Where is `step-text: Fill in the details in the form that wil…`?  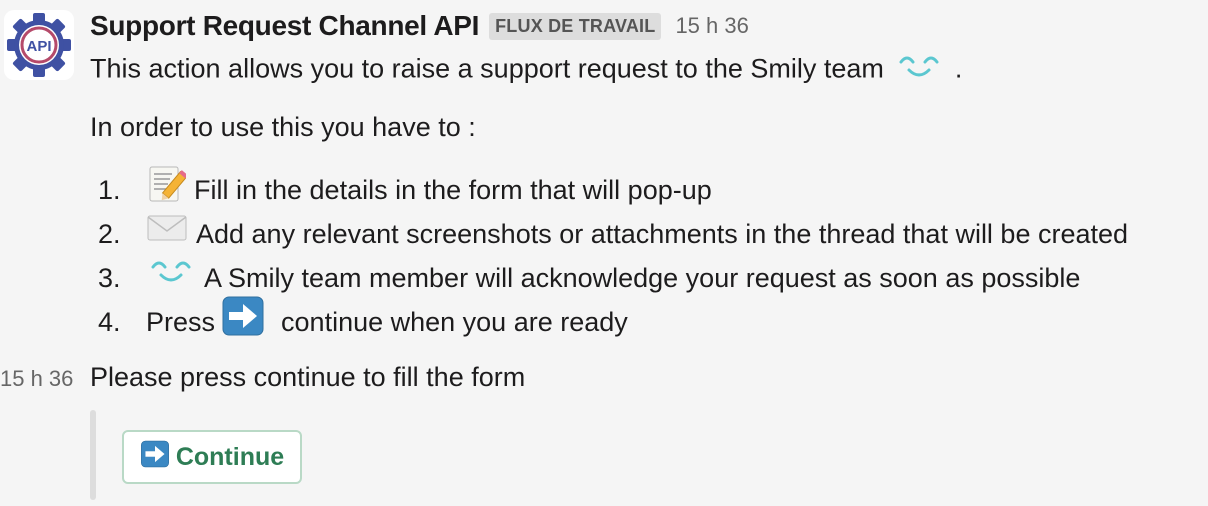
step-text: Fill in the details in the form that wil… is located at coordinates (453, 190).